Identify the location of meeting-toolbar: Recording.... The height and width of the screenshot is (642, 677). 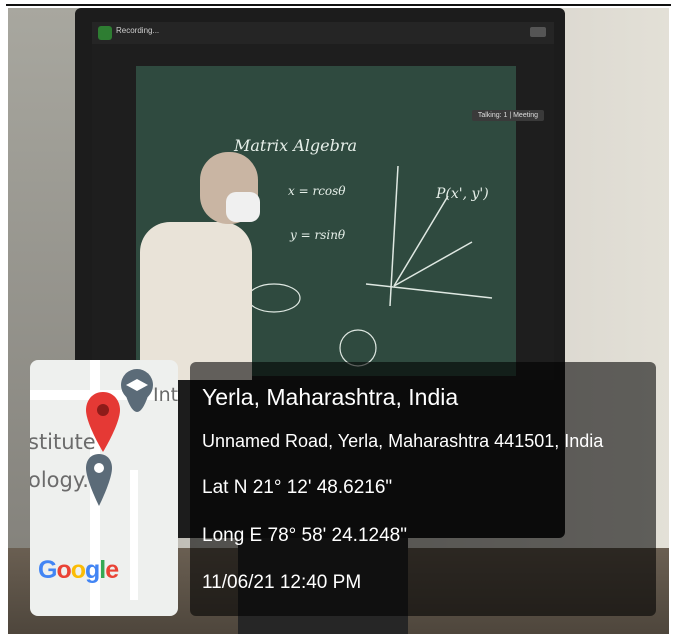
(323, 33).